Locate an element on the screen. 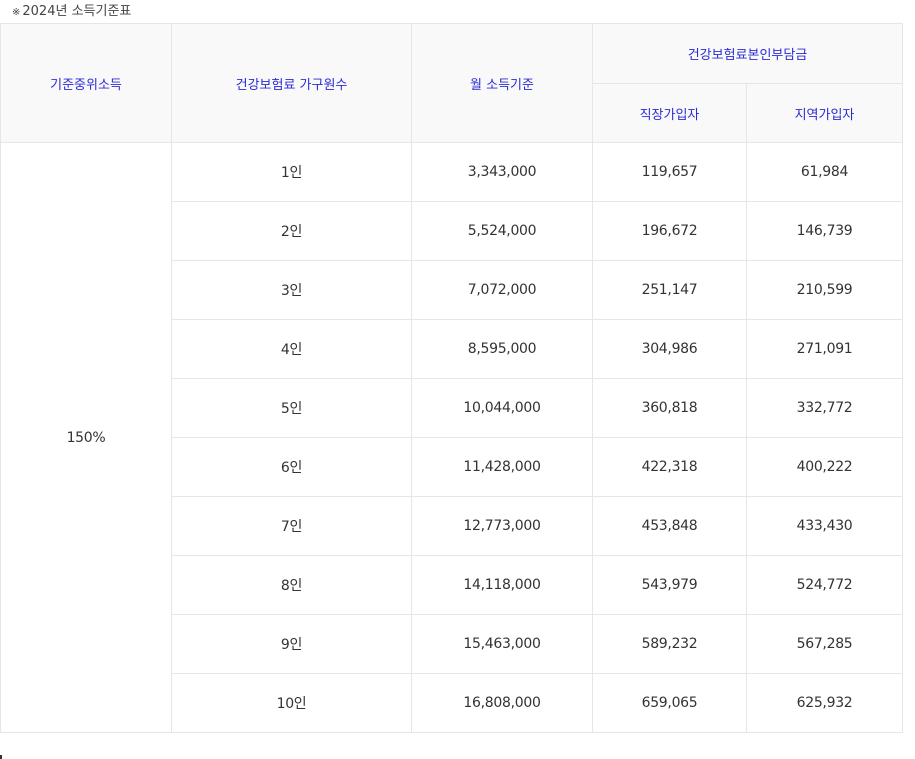 The width and height of the screenshot is (915, 759). household-size-cell: 3인 is located at coordinates (291, 290).